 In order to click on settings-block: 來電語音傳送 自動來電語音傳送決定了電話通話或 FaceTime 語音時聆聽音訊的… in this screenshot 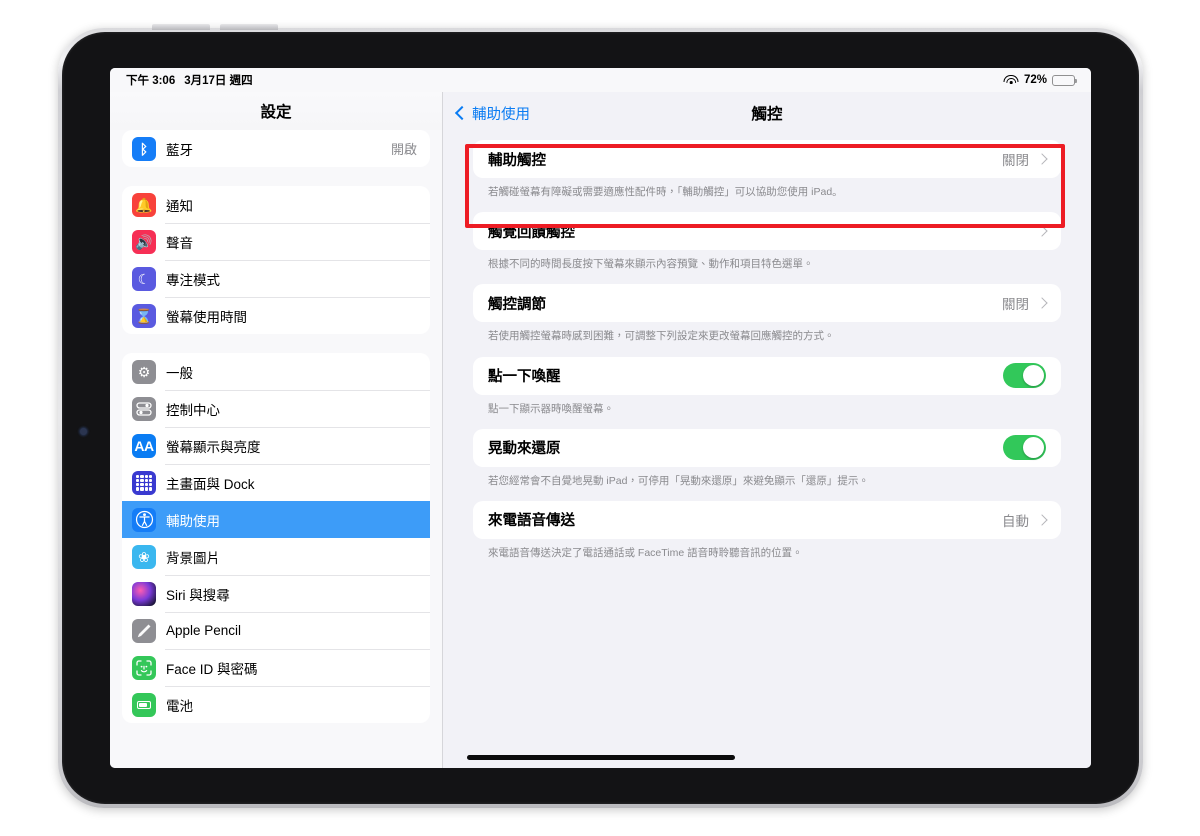, I will do `click(767, 530)`.